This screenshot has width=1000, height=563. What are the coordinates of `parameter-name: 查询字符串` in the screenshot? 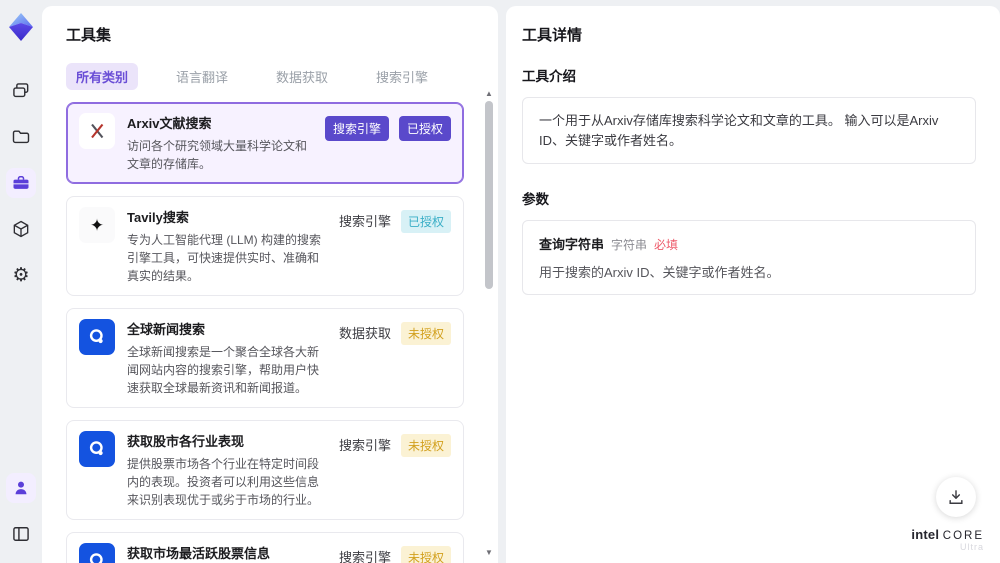 It's located at (572, 244).